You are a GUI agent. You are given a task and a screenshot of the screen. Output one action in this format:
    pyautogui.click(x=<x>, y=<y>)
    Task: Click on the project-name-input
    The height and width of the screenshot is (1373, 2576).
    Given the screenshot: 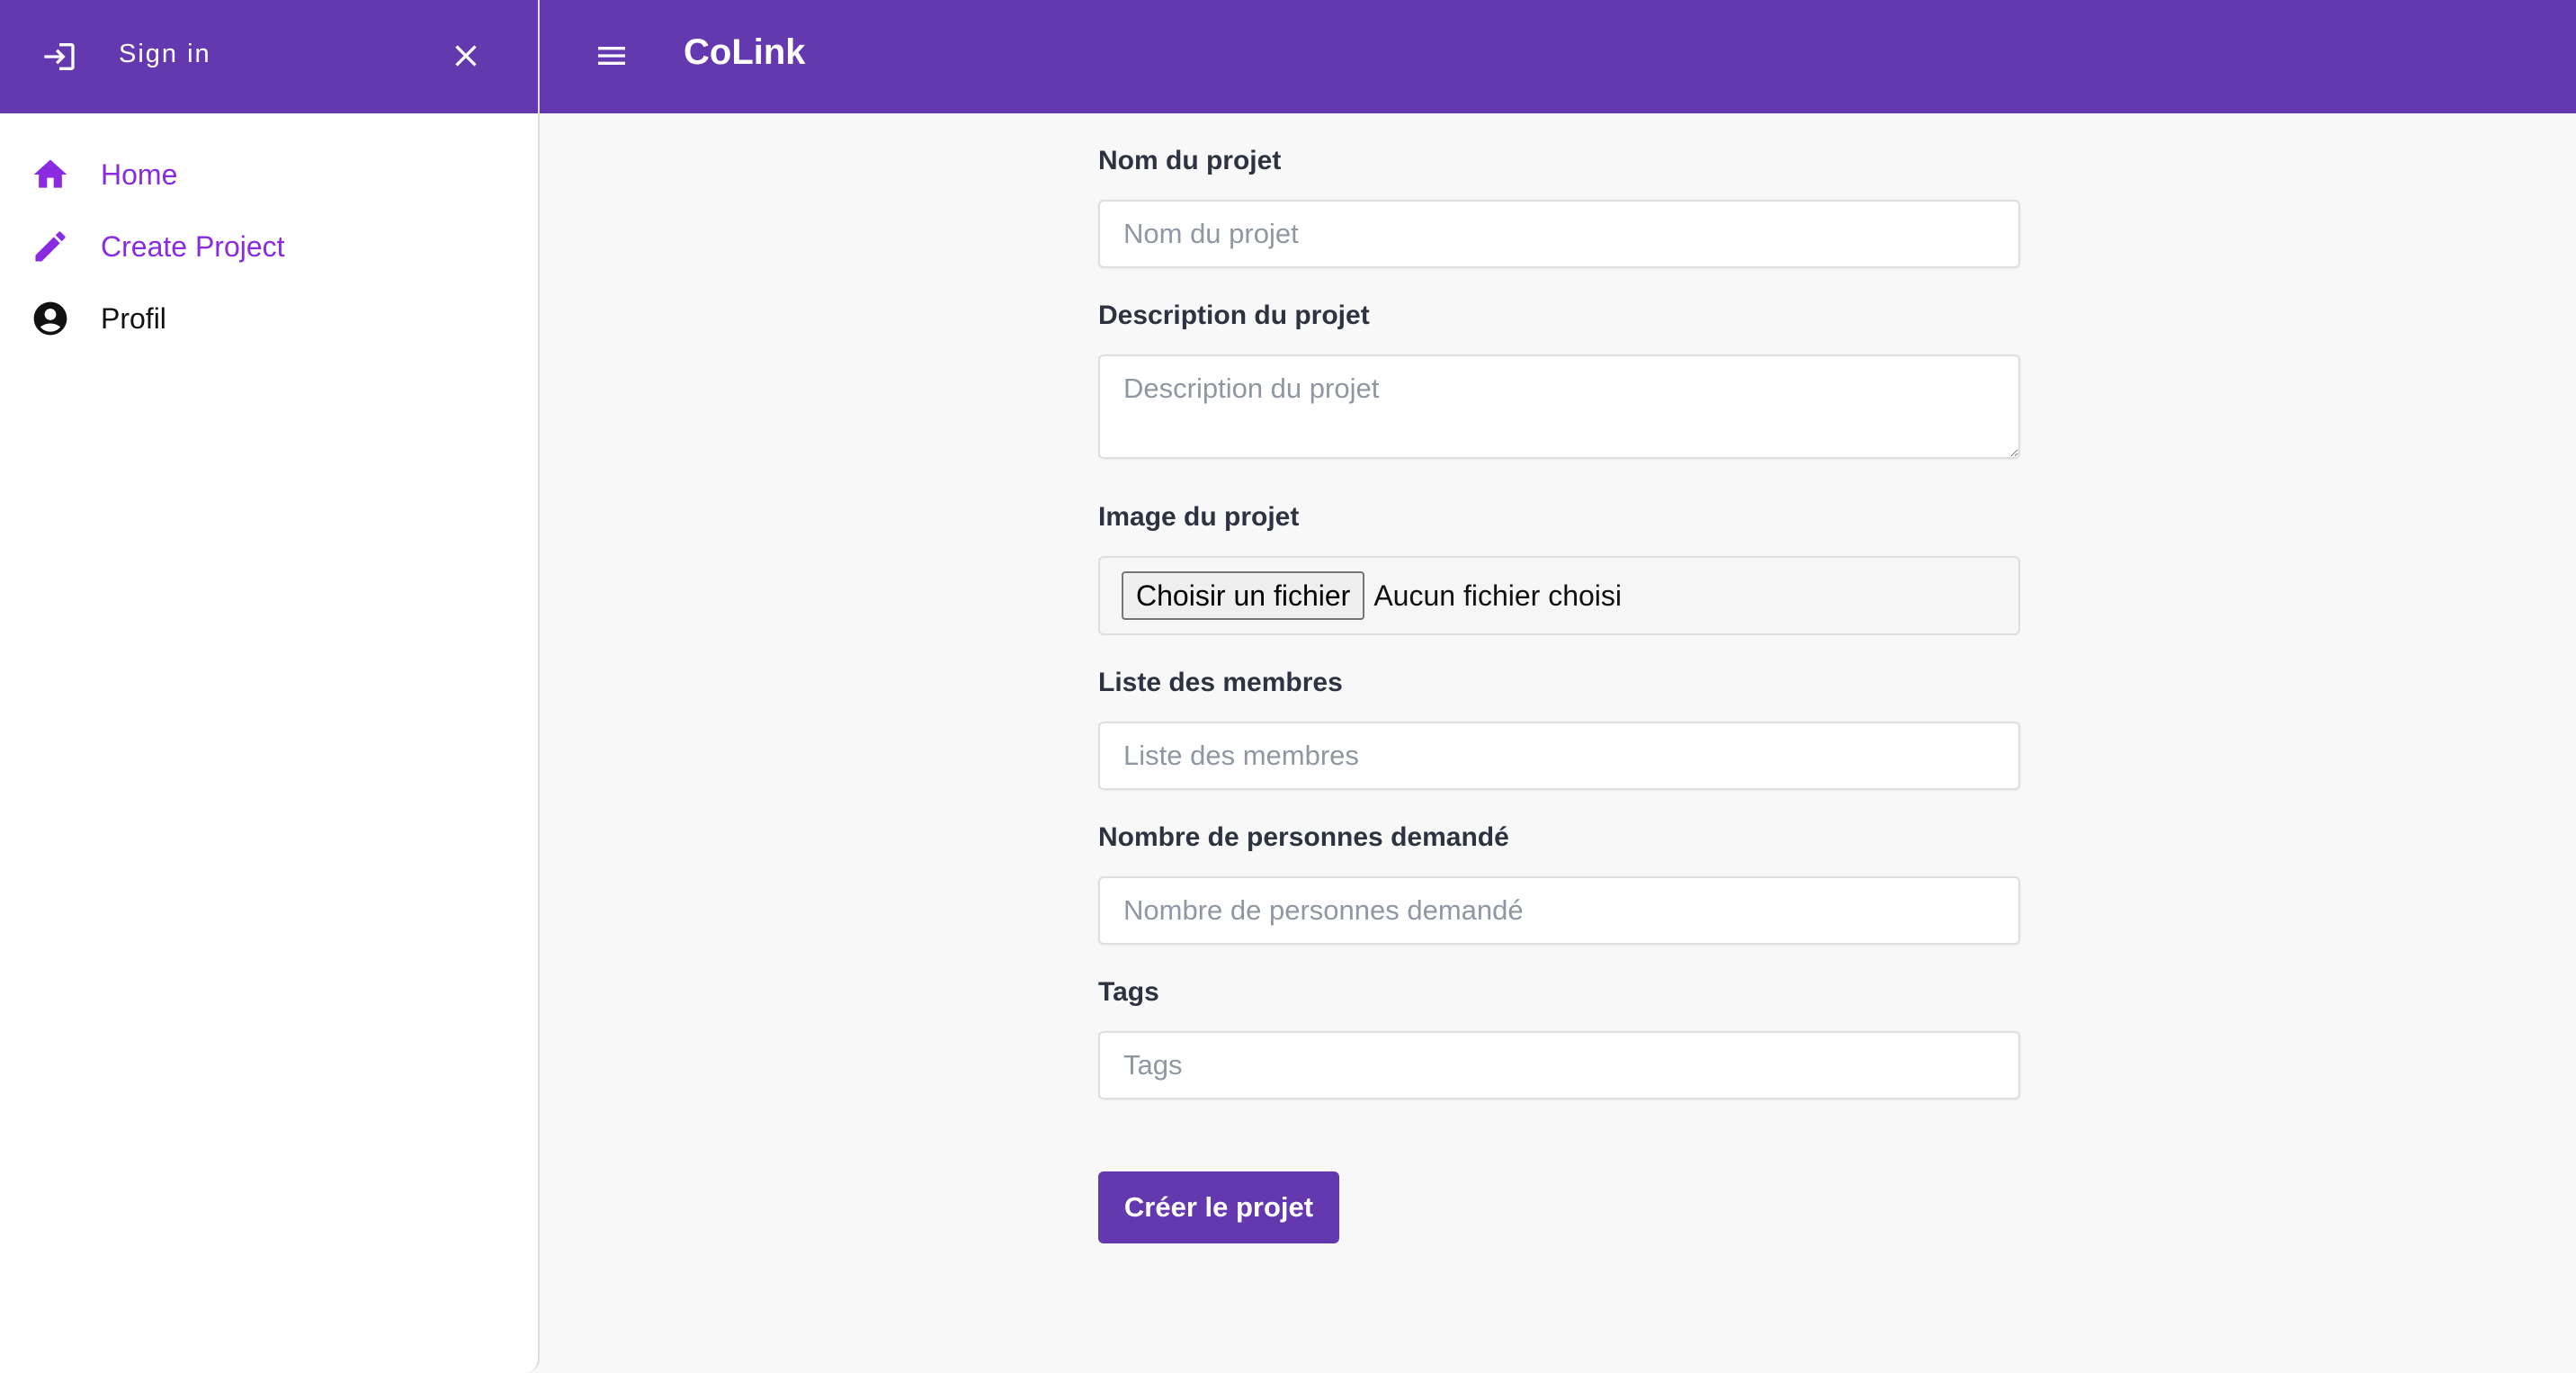 What is the action you would take?
    pyautogui.click(x=1559, y=234)
    